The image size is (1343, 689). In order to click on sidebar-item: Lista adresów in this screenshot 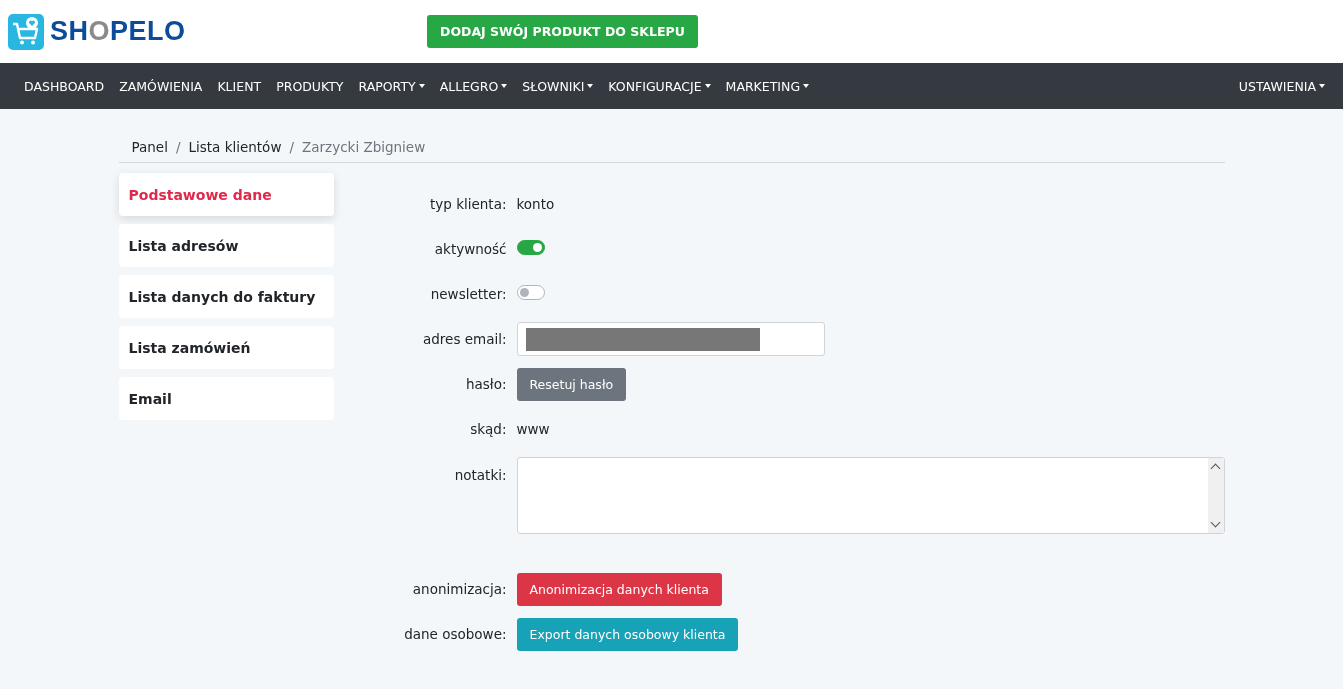, I will do `click(226, 245)`.